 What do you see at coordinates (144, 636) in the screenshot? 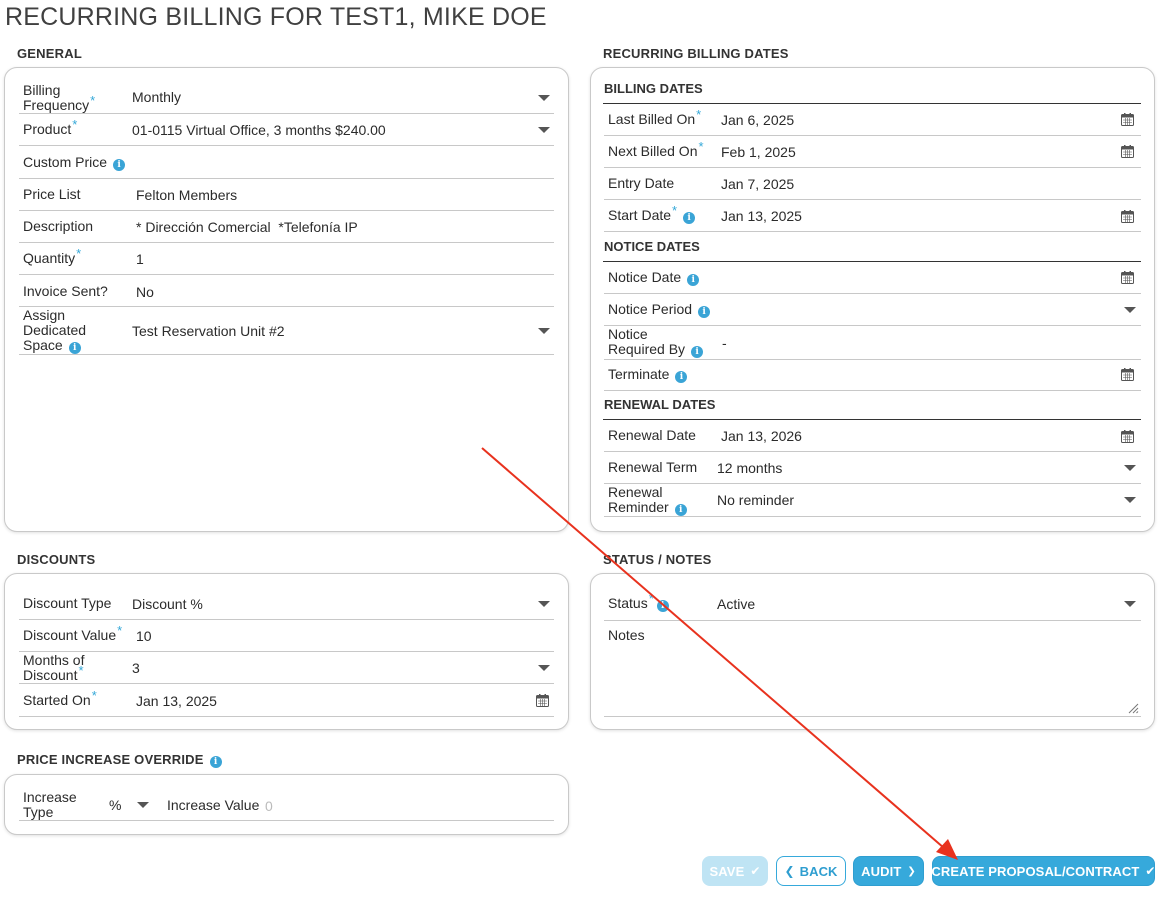
I see `discount-value-input: 10` at bounding box center [144, 636].